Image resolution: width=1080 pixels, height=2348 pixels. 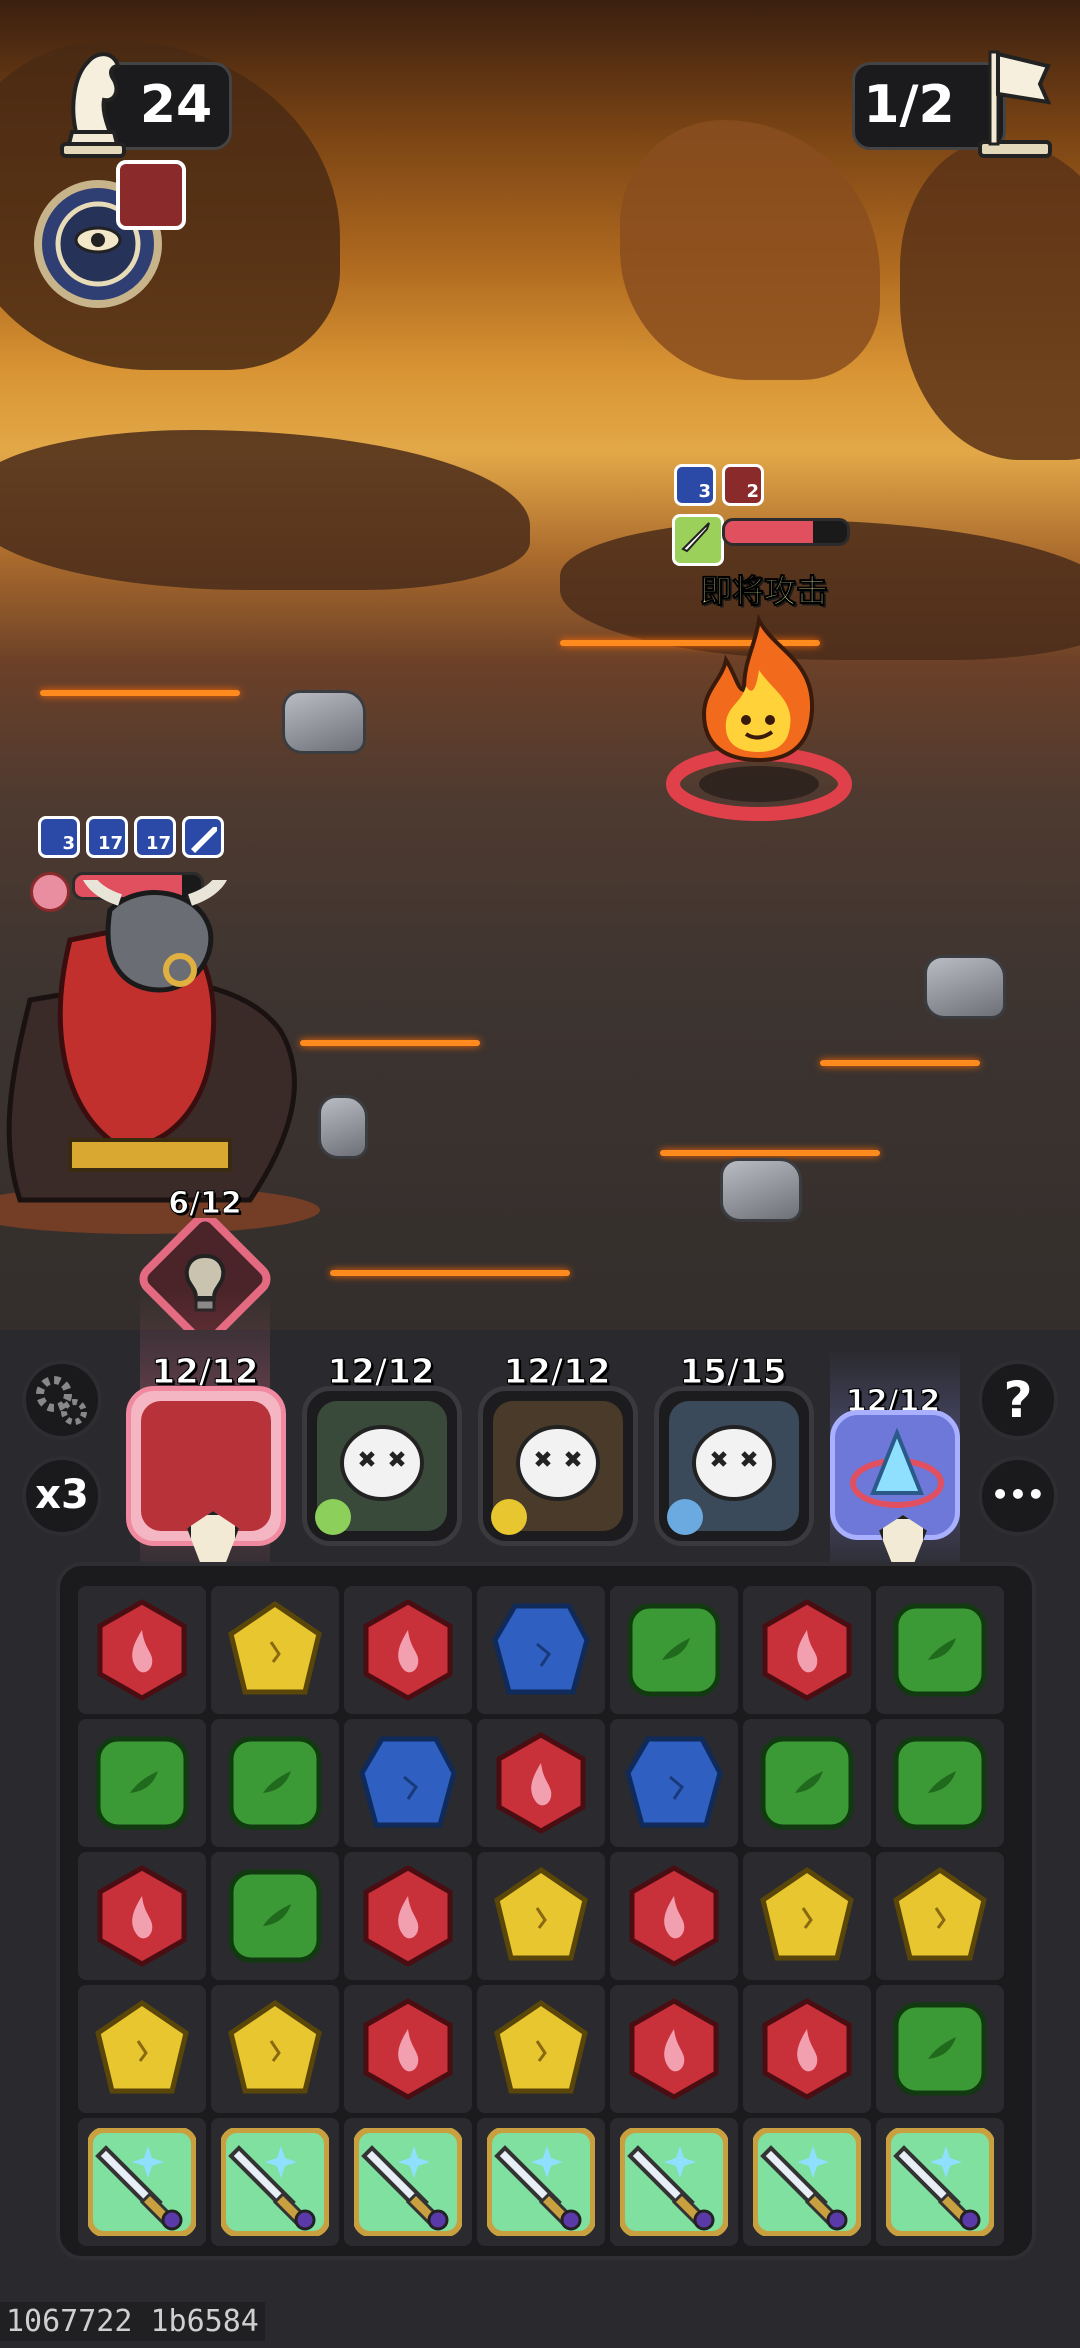 I want to click on hero-slot-crystal, so click(x=895, y=1488).